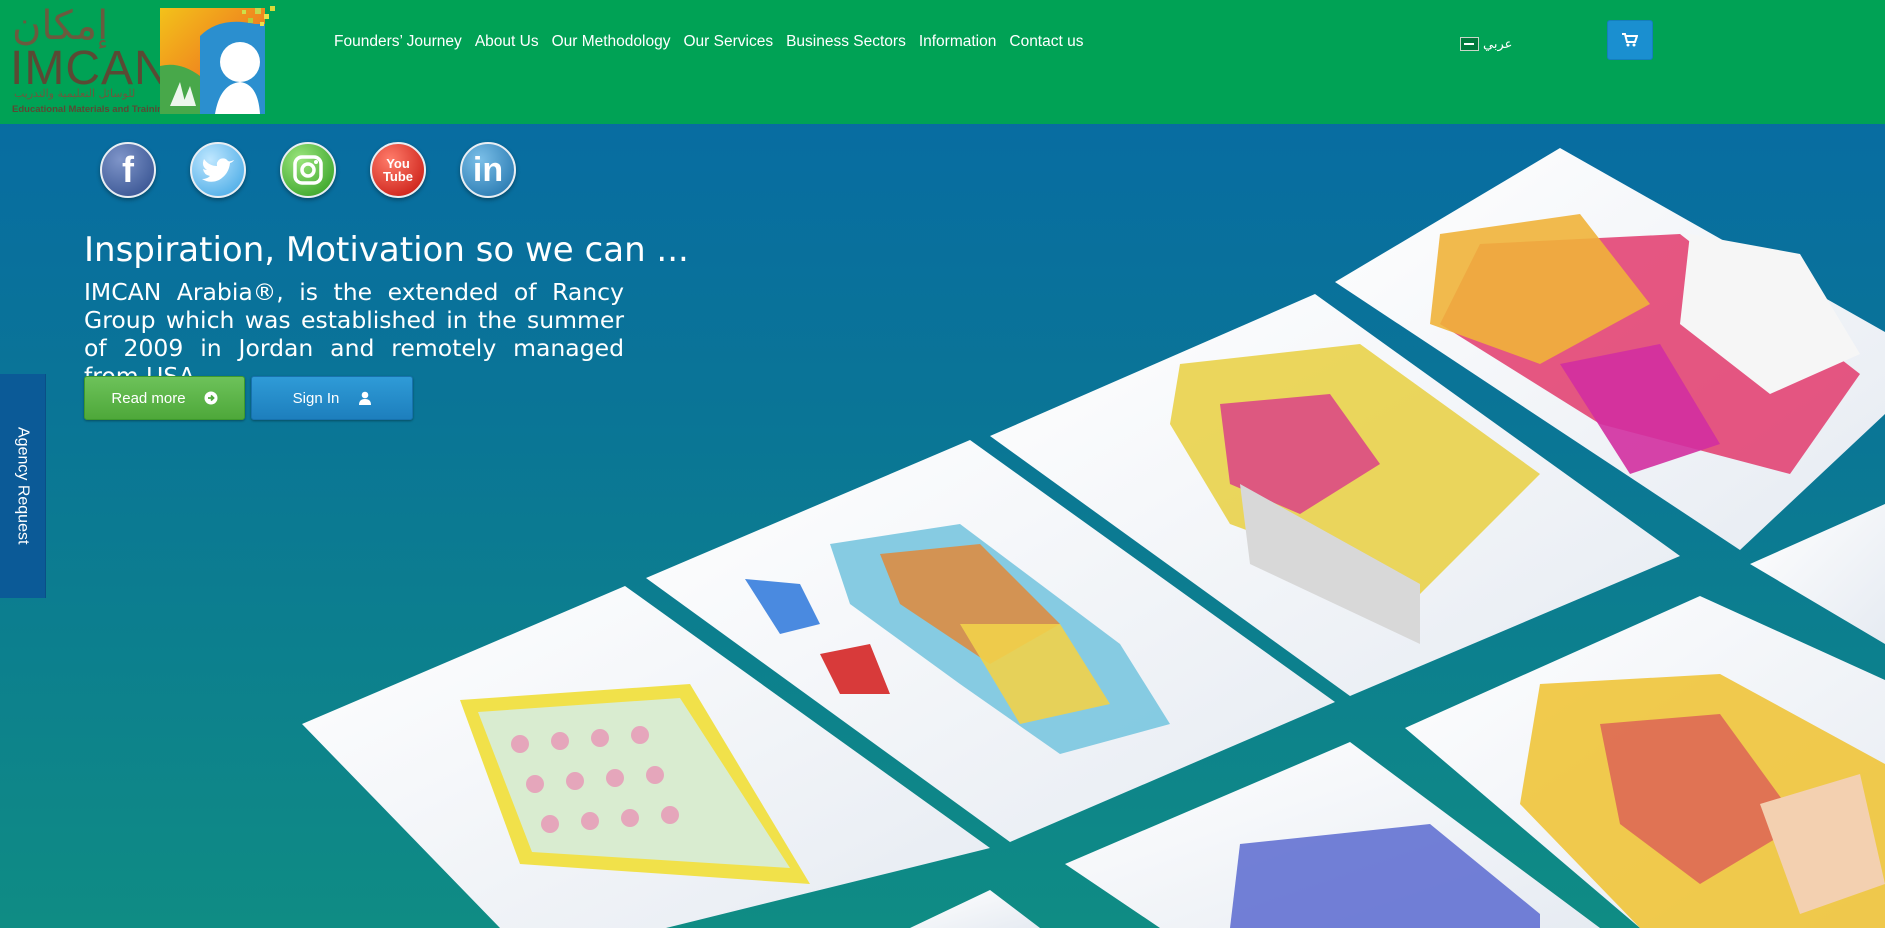 This screenshot has width=1885, height=928. Describe the element at coordinates (1498, 43) in the screenshot. I see `language-label: عربي` at that location.